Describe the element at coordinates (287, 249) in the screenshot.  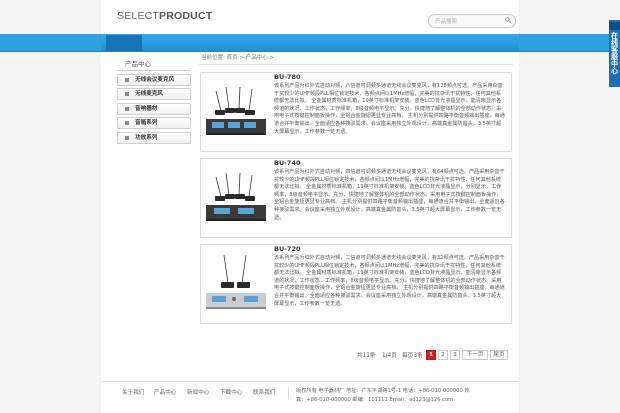
I see `product-name: BU-720` at that location.